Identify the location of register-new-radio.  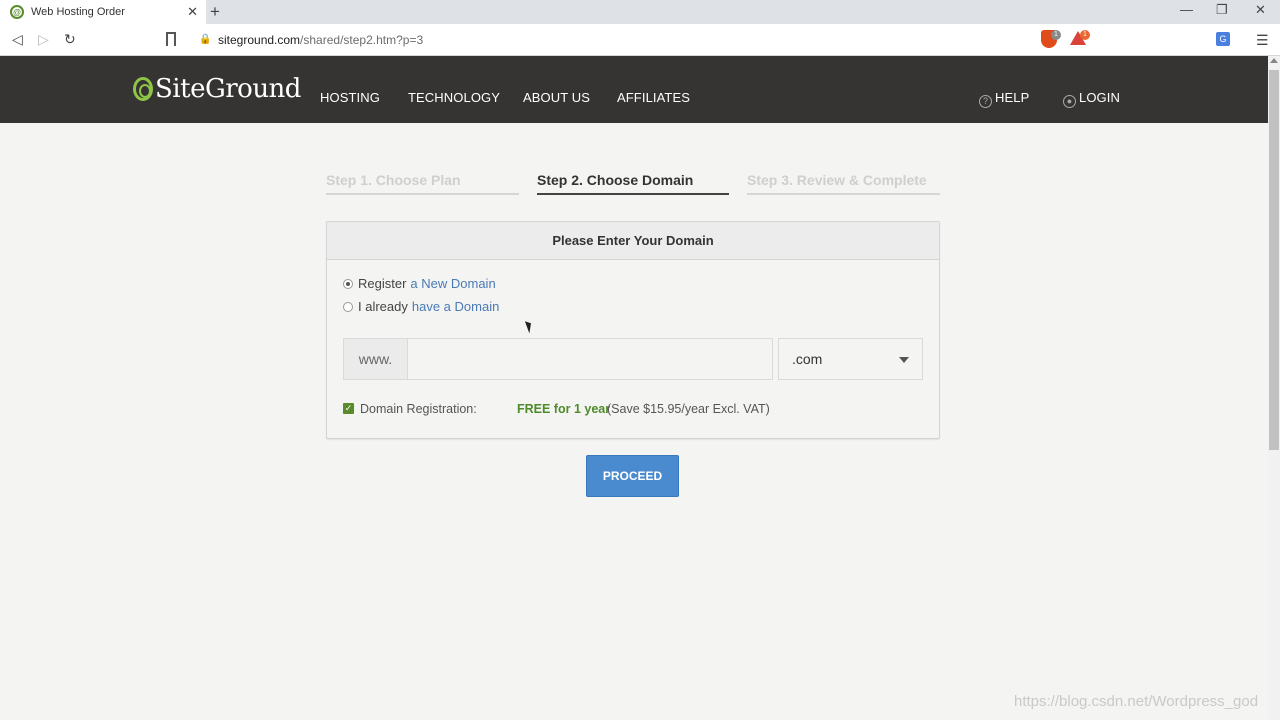
(348, 283).